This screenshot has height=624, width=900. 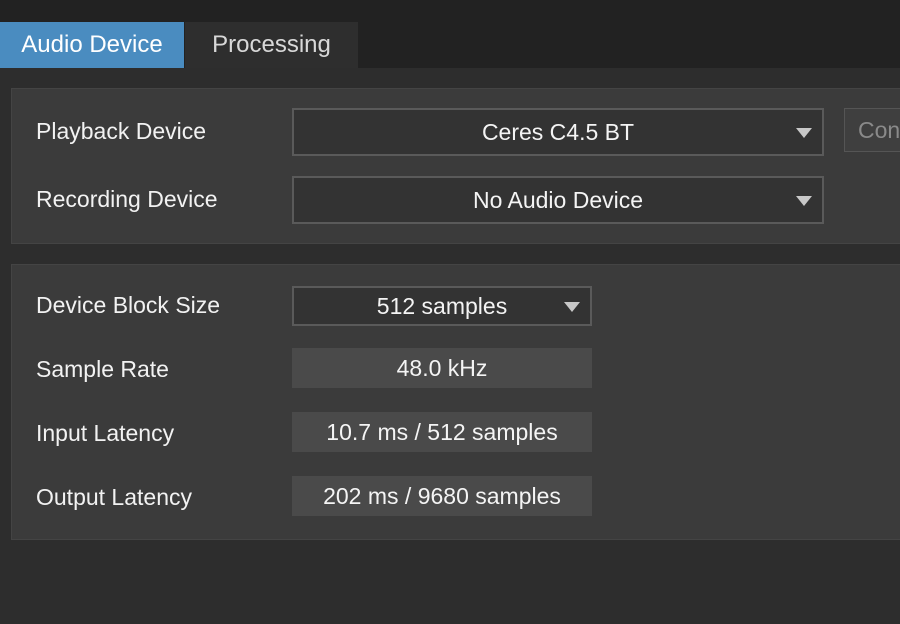 What do you see at coordinates (442, 496) in the screenshot?
I see `output-latency-value: 202 ms / 9680 samples` at bounding box center [442, 496].